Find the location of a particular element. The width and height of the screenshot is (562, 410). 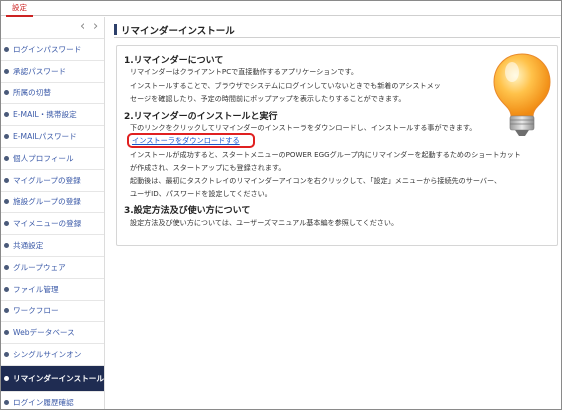

page-header: リマインダーインストール is located at coordinates (337, 30).